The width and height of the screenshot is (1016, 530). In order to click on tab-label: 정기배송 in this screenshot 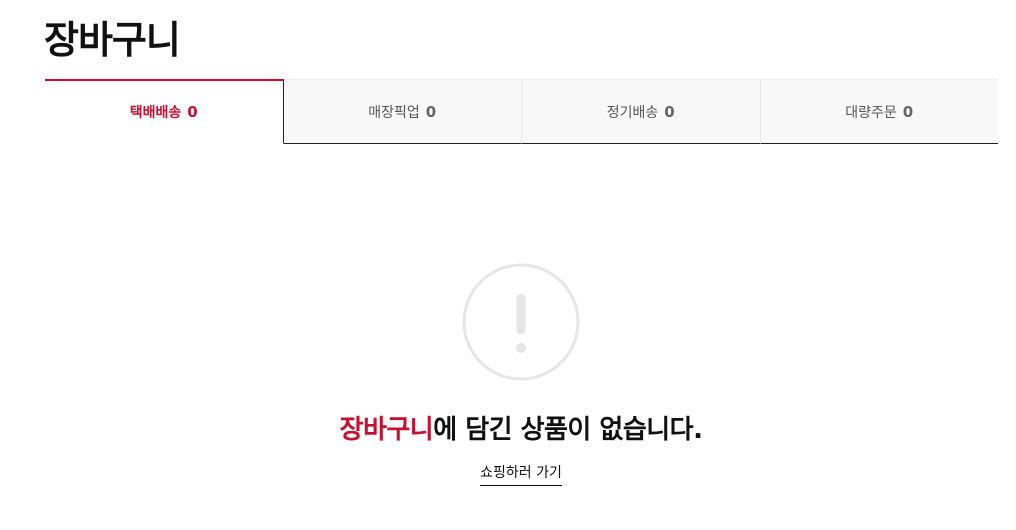, I will do `click(632, 112)`.